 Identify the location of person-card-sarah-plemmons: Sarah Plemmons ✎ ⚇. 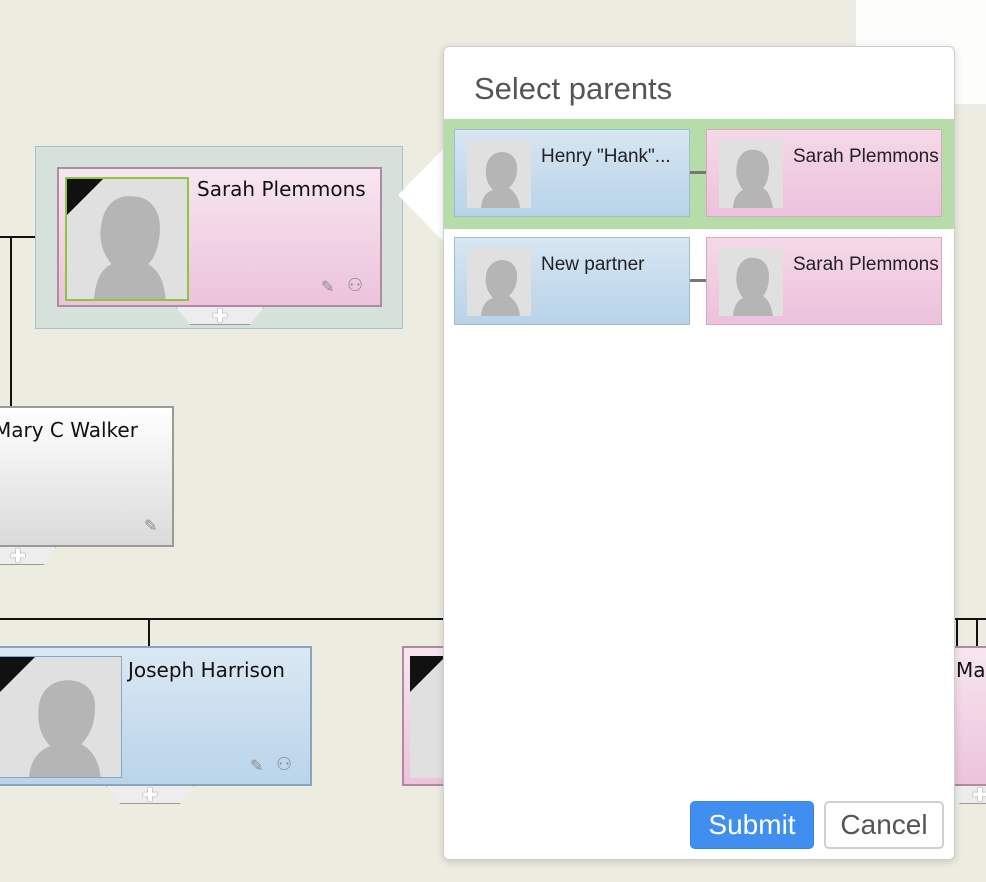
(219, 237).